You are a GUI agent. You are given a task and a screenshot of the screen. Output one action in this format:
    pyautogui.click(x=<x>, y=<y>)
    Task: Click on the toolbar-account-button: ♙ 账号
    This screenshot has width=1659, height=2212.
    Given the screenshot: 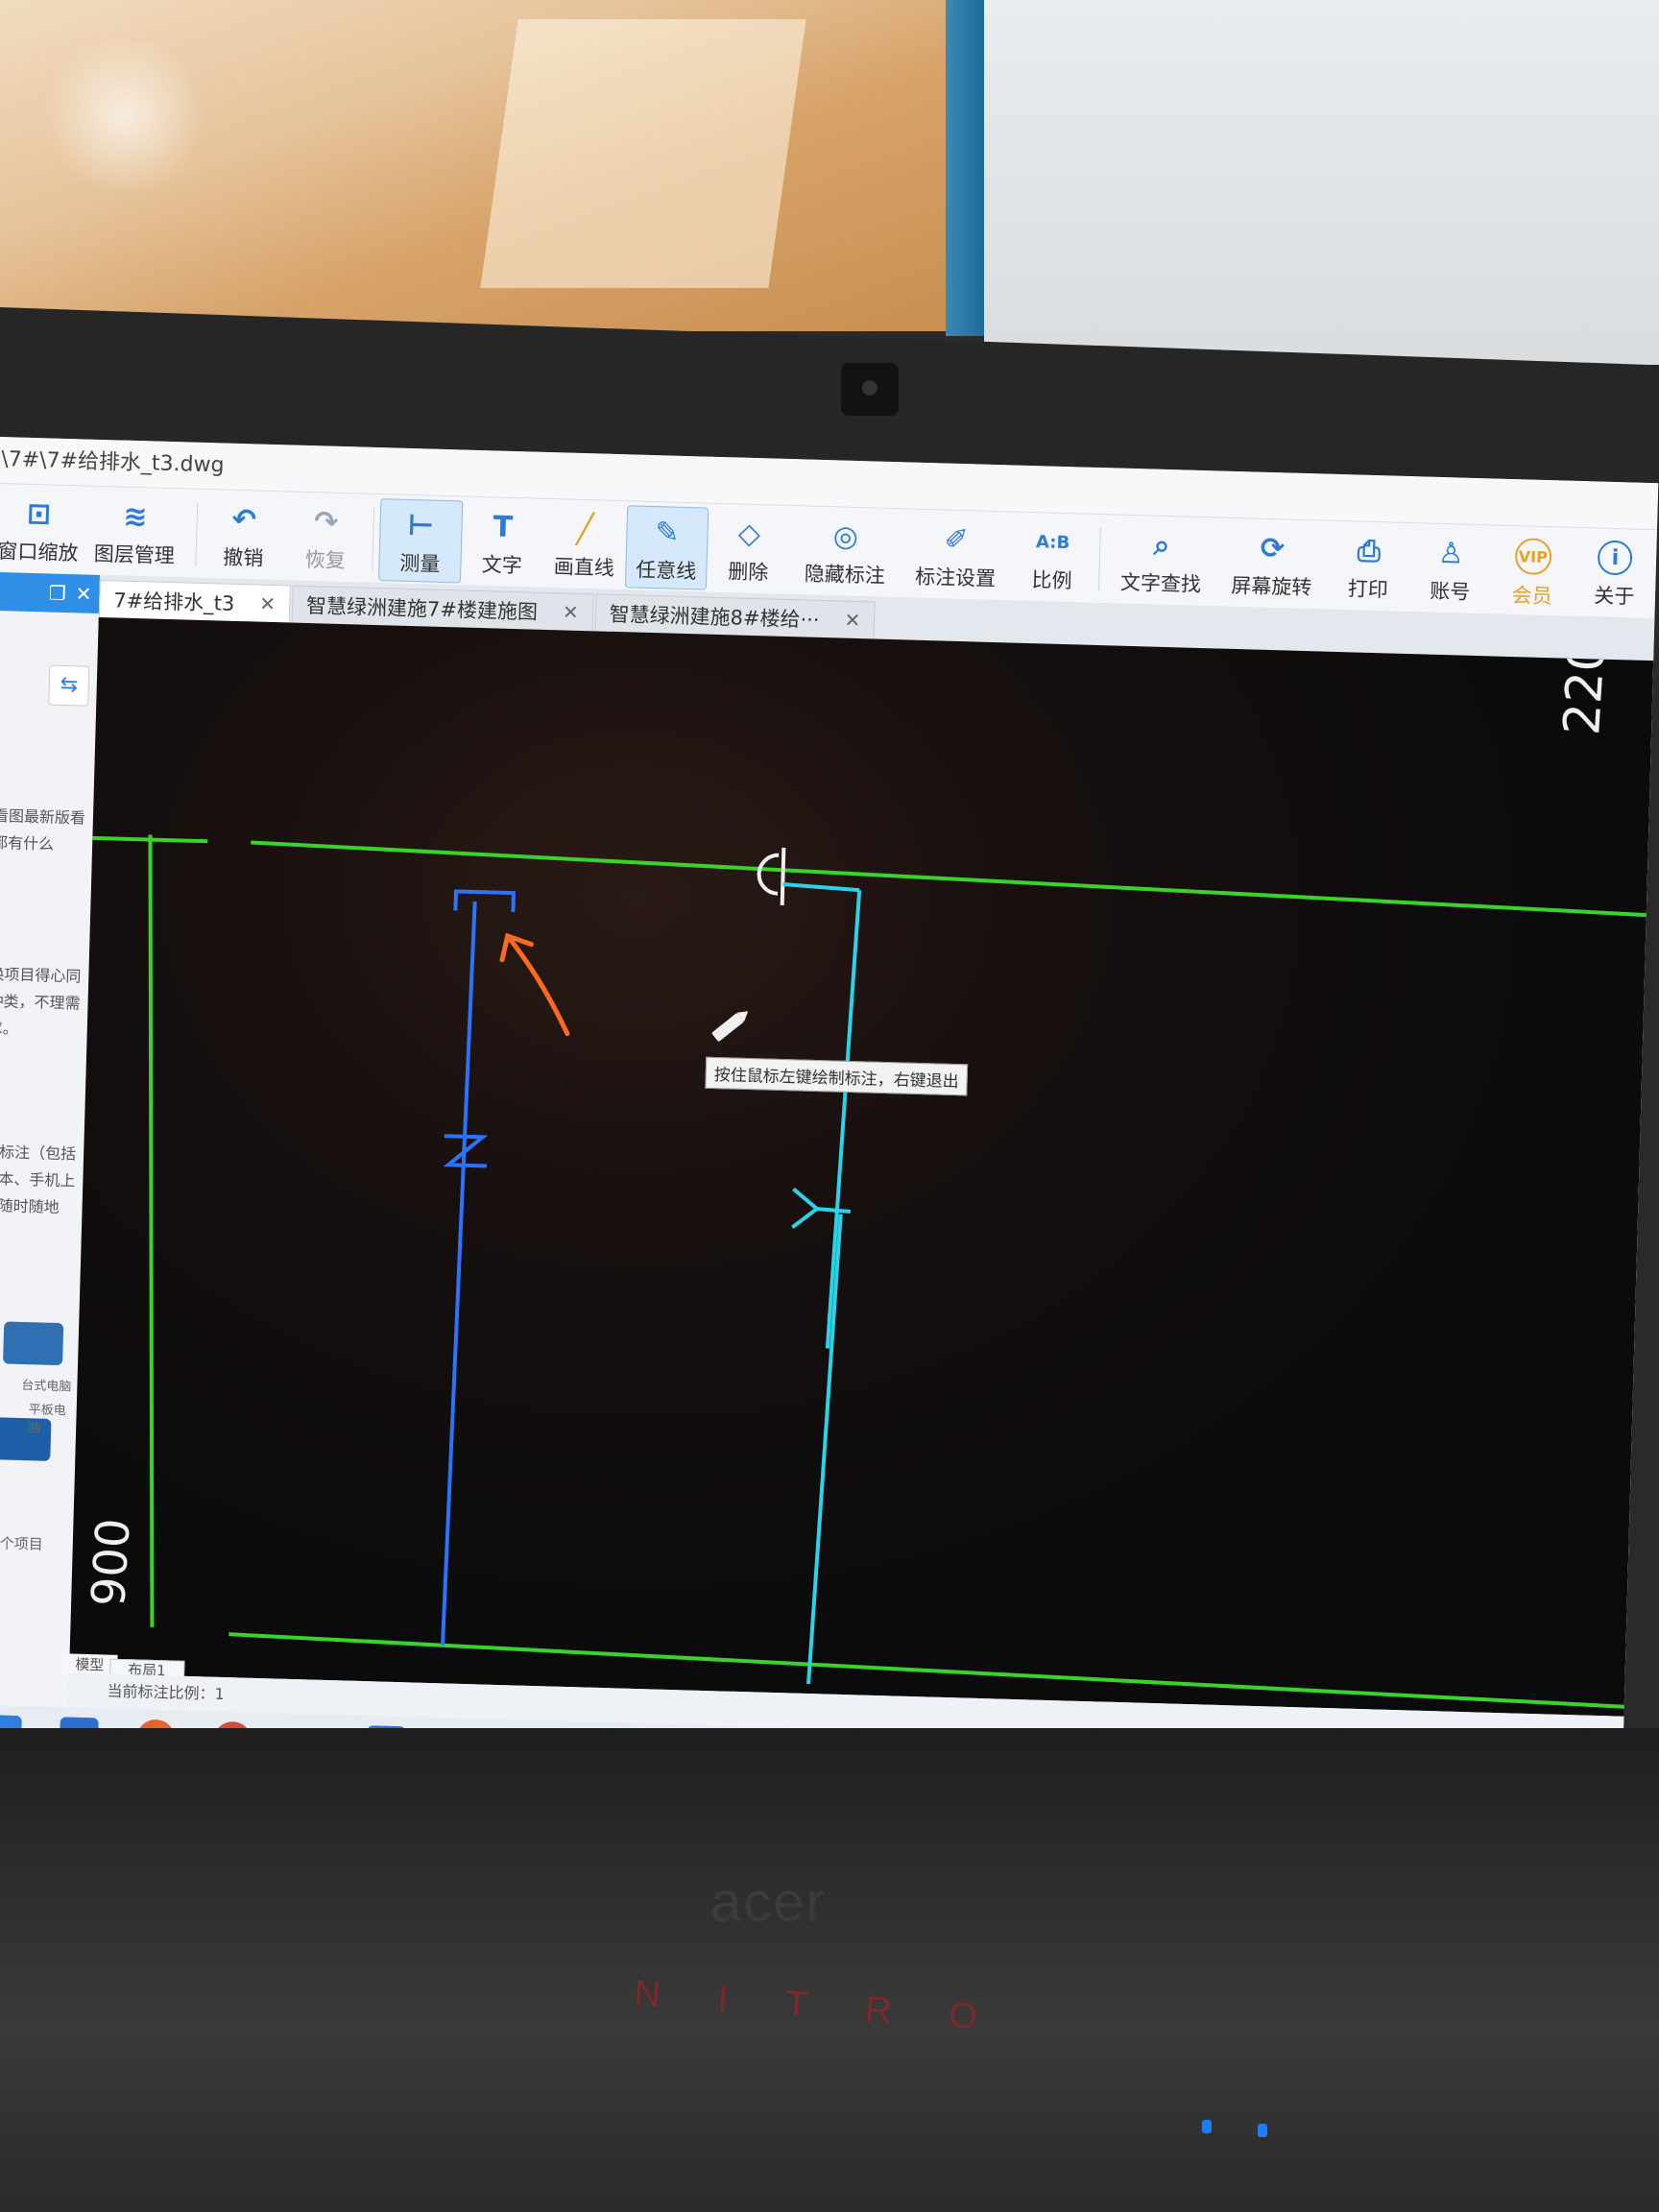 What is the action you would take?
    pyautogui.click(x=1450, y=569)
    